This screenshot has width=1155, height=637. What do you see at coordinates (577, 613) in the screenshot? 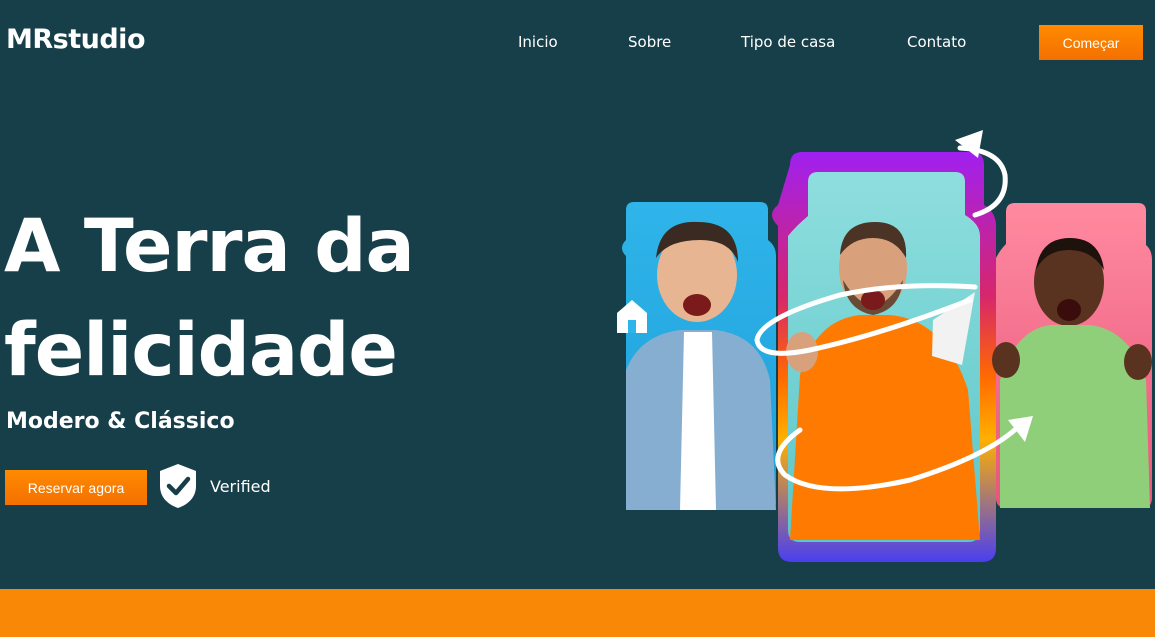
I see `bottom-orange-band` at bounding box center [577, 613].